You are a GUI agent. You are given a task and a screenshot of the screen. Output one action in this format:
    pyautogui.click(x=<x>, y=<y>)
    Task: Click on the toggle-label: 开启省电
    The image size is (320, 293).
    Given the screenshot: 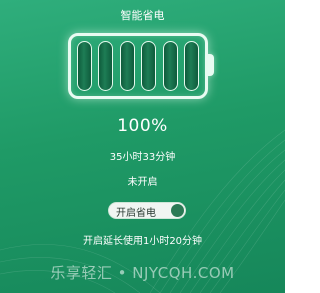 What is the action you would take?
    pyautogui.click(x=136, y=213)
    